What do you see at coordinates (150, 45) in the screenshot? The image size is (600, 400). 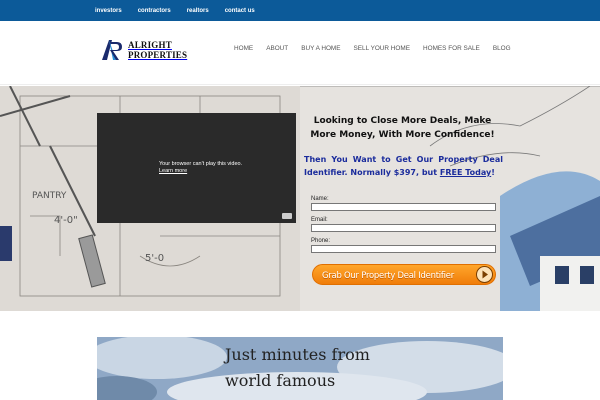 I see `logo-line-1: ALRIGHT` at bounding box center [150, 45].